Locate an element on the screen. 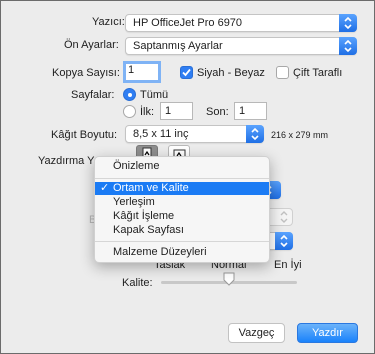  presets-label: Ön Ayarlar: is located at coordinates (91, 45).